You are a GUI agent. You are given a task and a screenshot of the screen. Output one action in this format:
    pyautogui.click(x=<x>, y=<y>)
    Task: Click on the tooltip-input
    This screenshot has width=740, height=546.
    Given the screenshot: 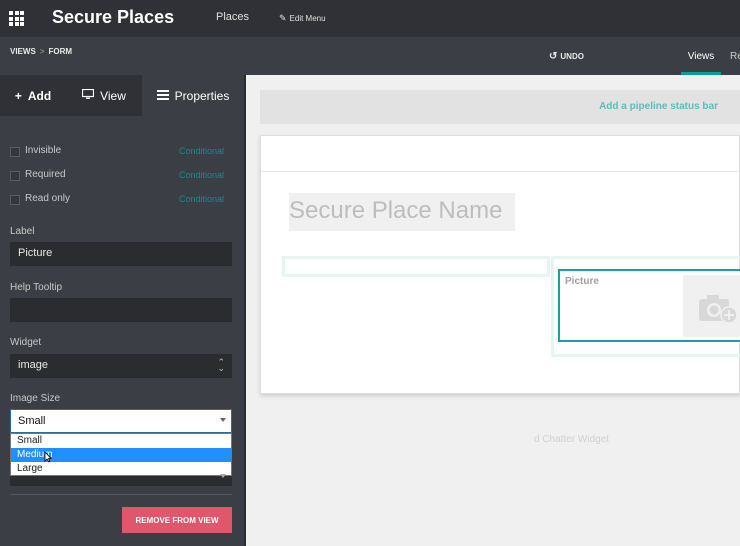 What is the action you would take?
    pyautogui.click(x=121, y=310)
    